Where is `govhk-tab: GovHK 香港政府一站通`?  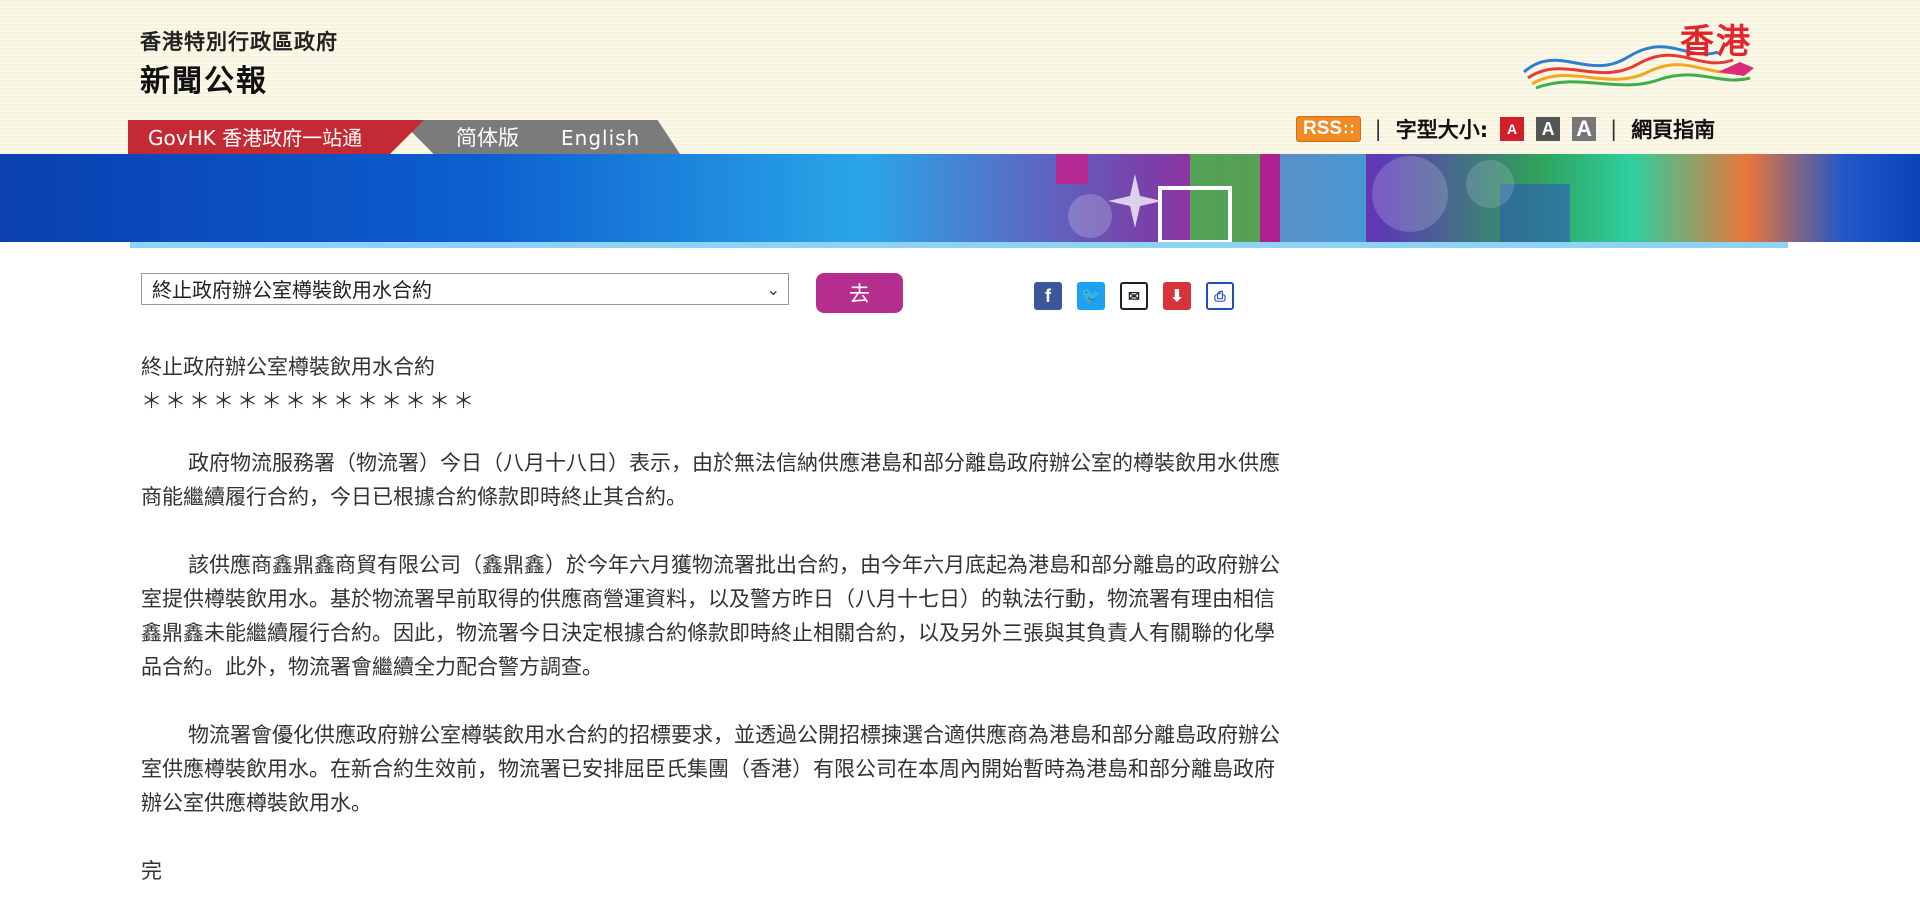 govhk-tab: GovHK 香港政府一站通 is located at coordinates (259, 137).